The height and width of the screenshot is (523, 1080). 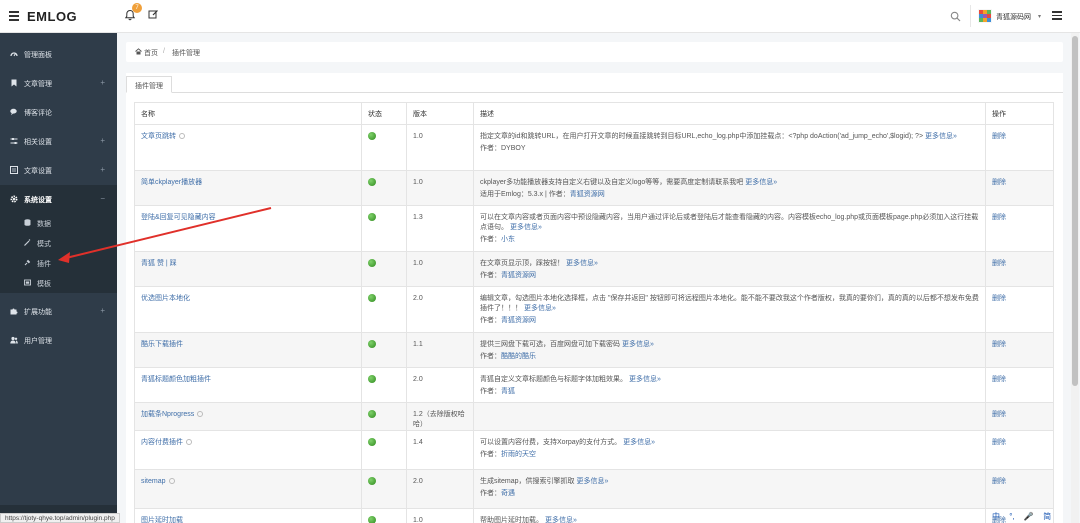 I want to click on simplified-chinese-indicator: 简, so click(x=1047, y=516).